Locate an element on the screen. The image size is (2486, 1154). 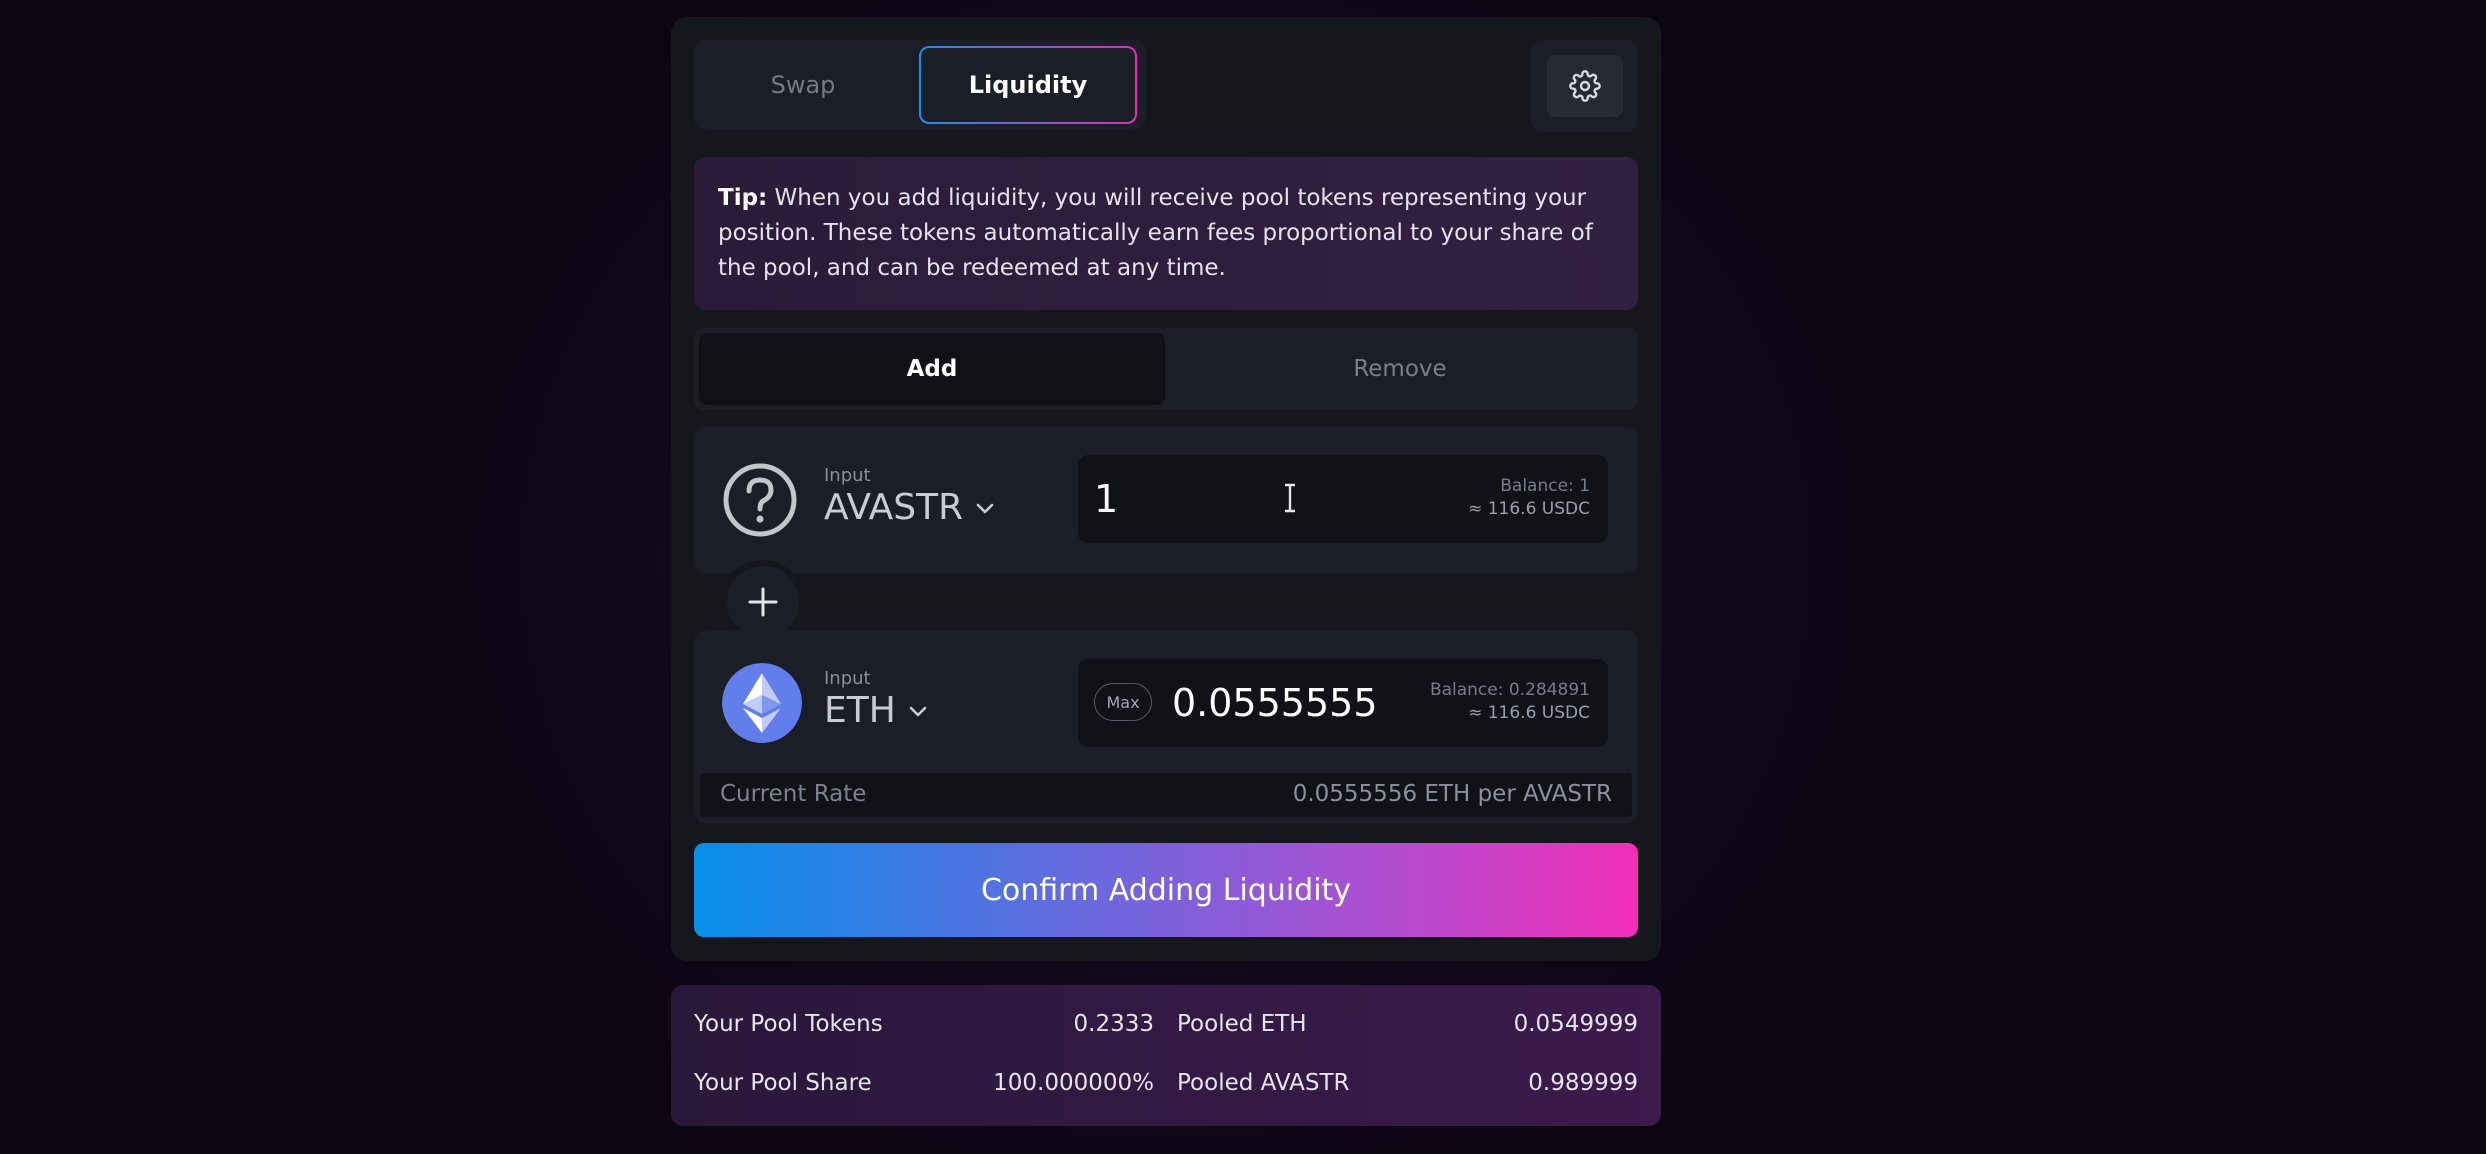
pooled-avastr-label: Pooled AVASTR is located at coordinates (1263, 1083).